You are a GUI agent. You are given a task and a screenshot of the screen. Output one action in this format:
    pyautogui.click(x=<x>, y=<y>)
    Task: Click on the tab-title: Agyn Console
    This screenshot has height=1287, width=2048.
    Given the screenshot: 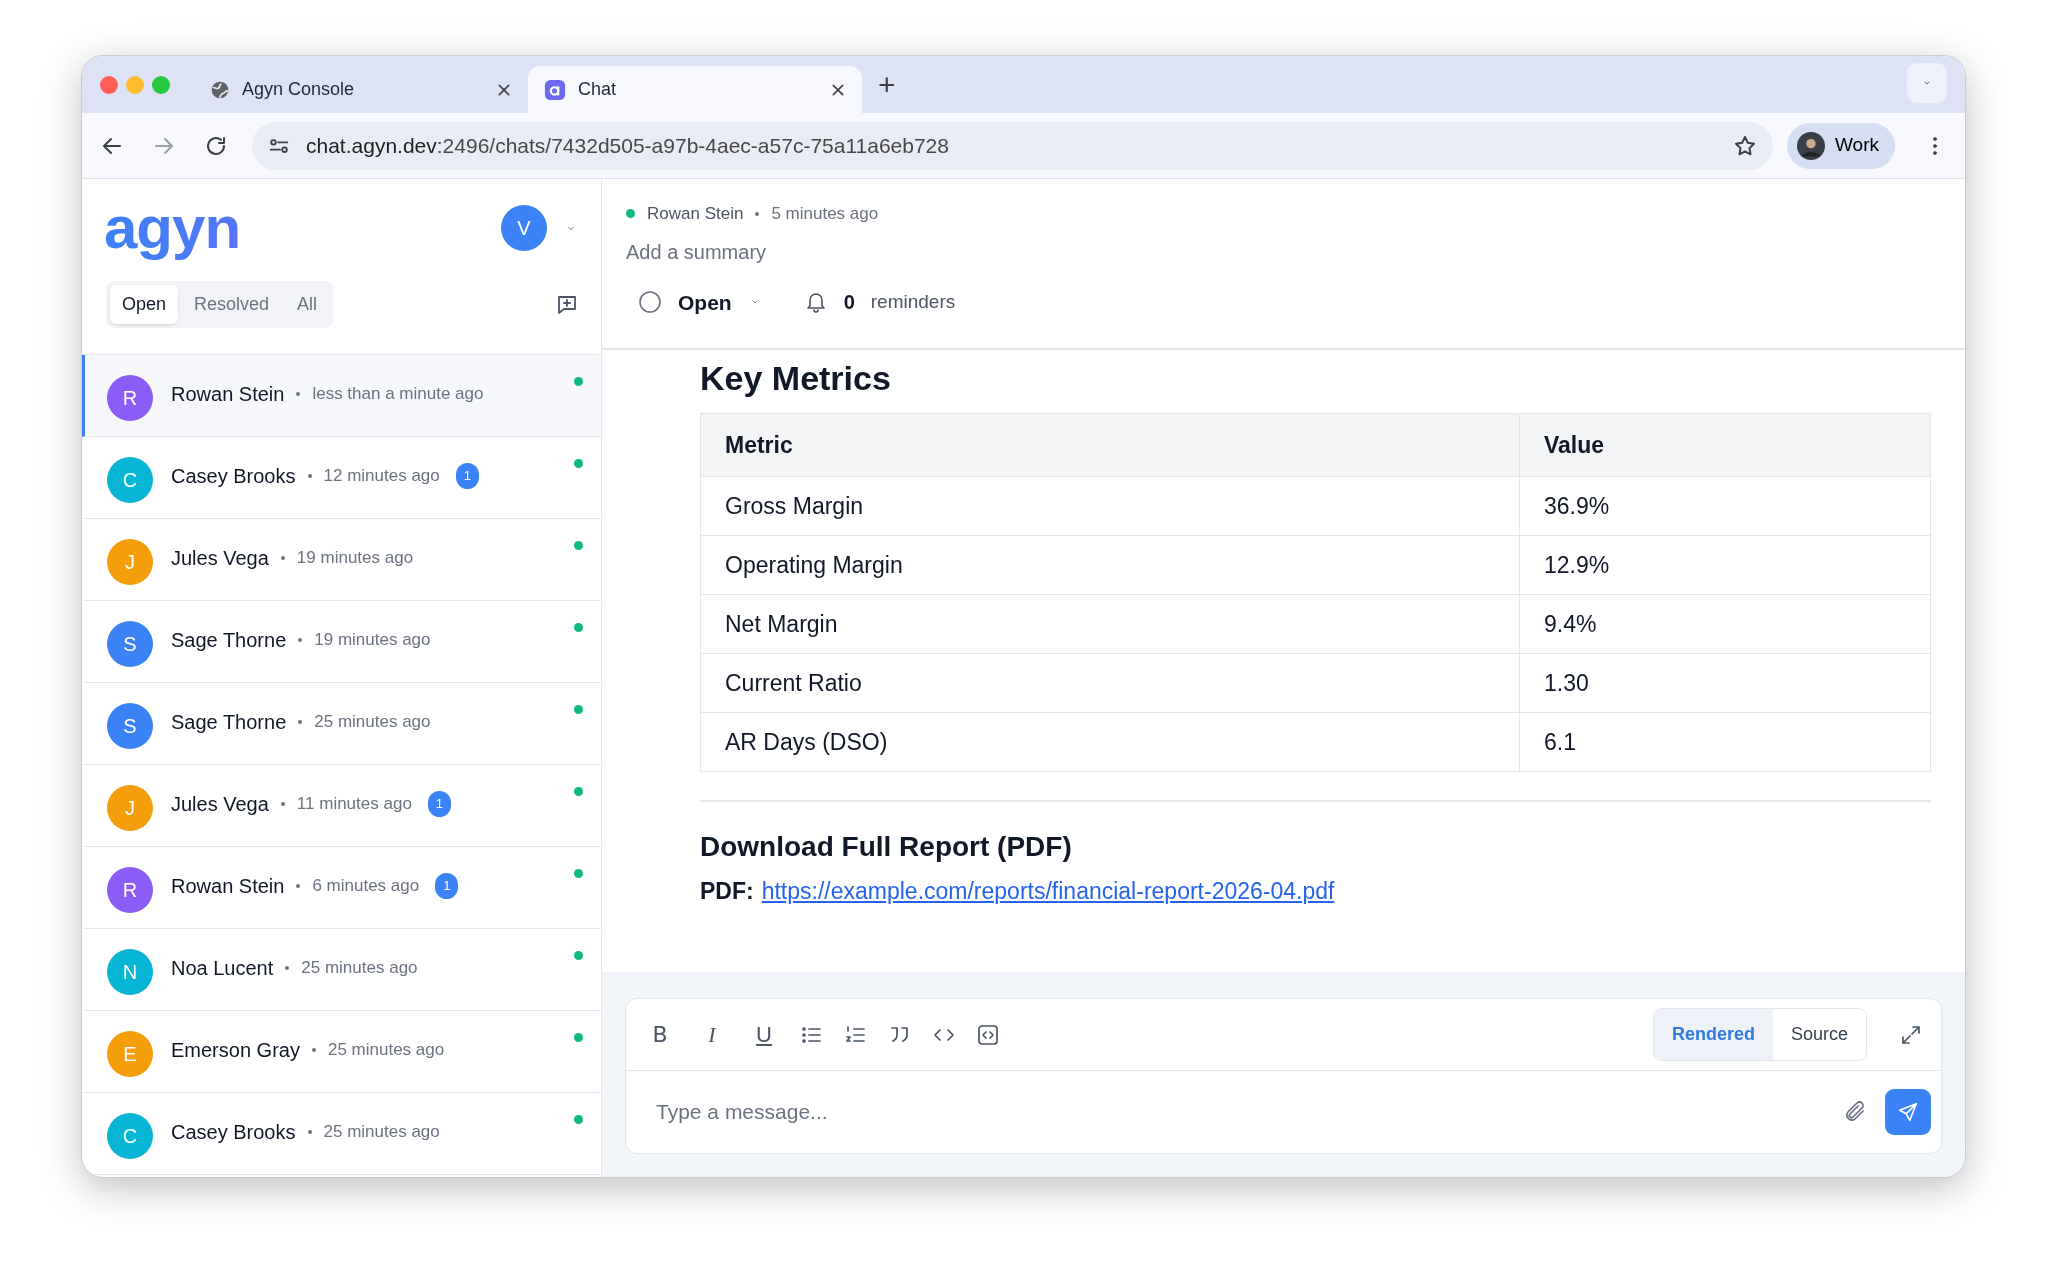 What is the action you would take?
    pyautogui.click(x=299, y=89)
    